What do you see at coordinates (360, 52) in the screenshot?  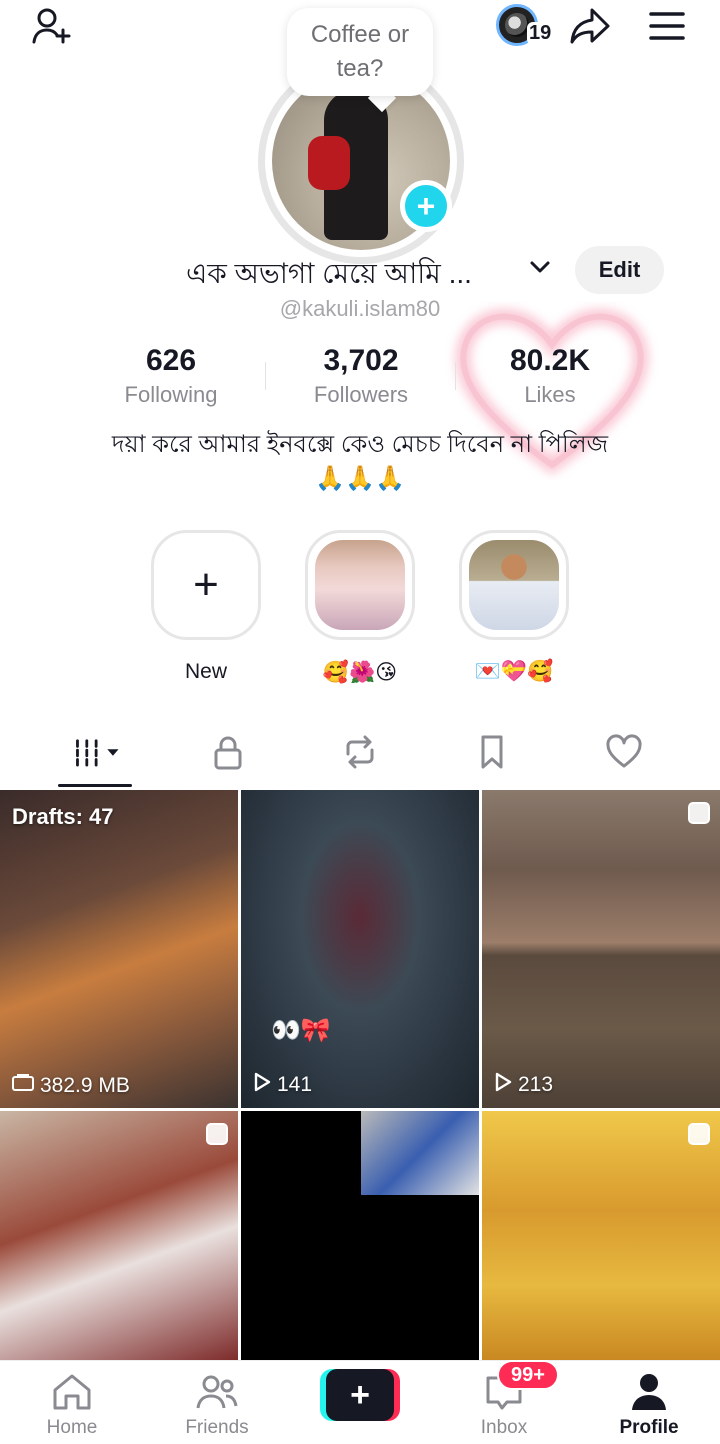 I see `note-bubble: Coffee or tea?` at bounding box center [360, 52].